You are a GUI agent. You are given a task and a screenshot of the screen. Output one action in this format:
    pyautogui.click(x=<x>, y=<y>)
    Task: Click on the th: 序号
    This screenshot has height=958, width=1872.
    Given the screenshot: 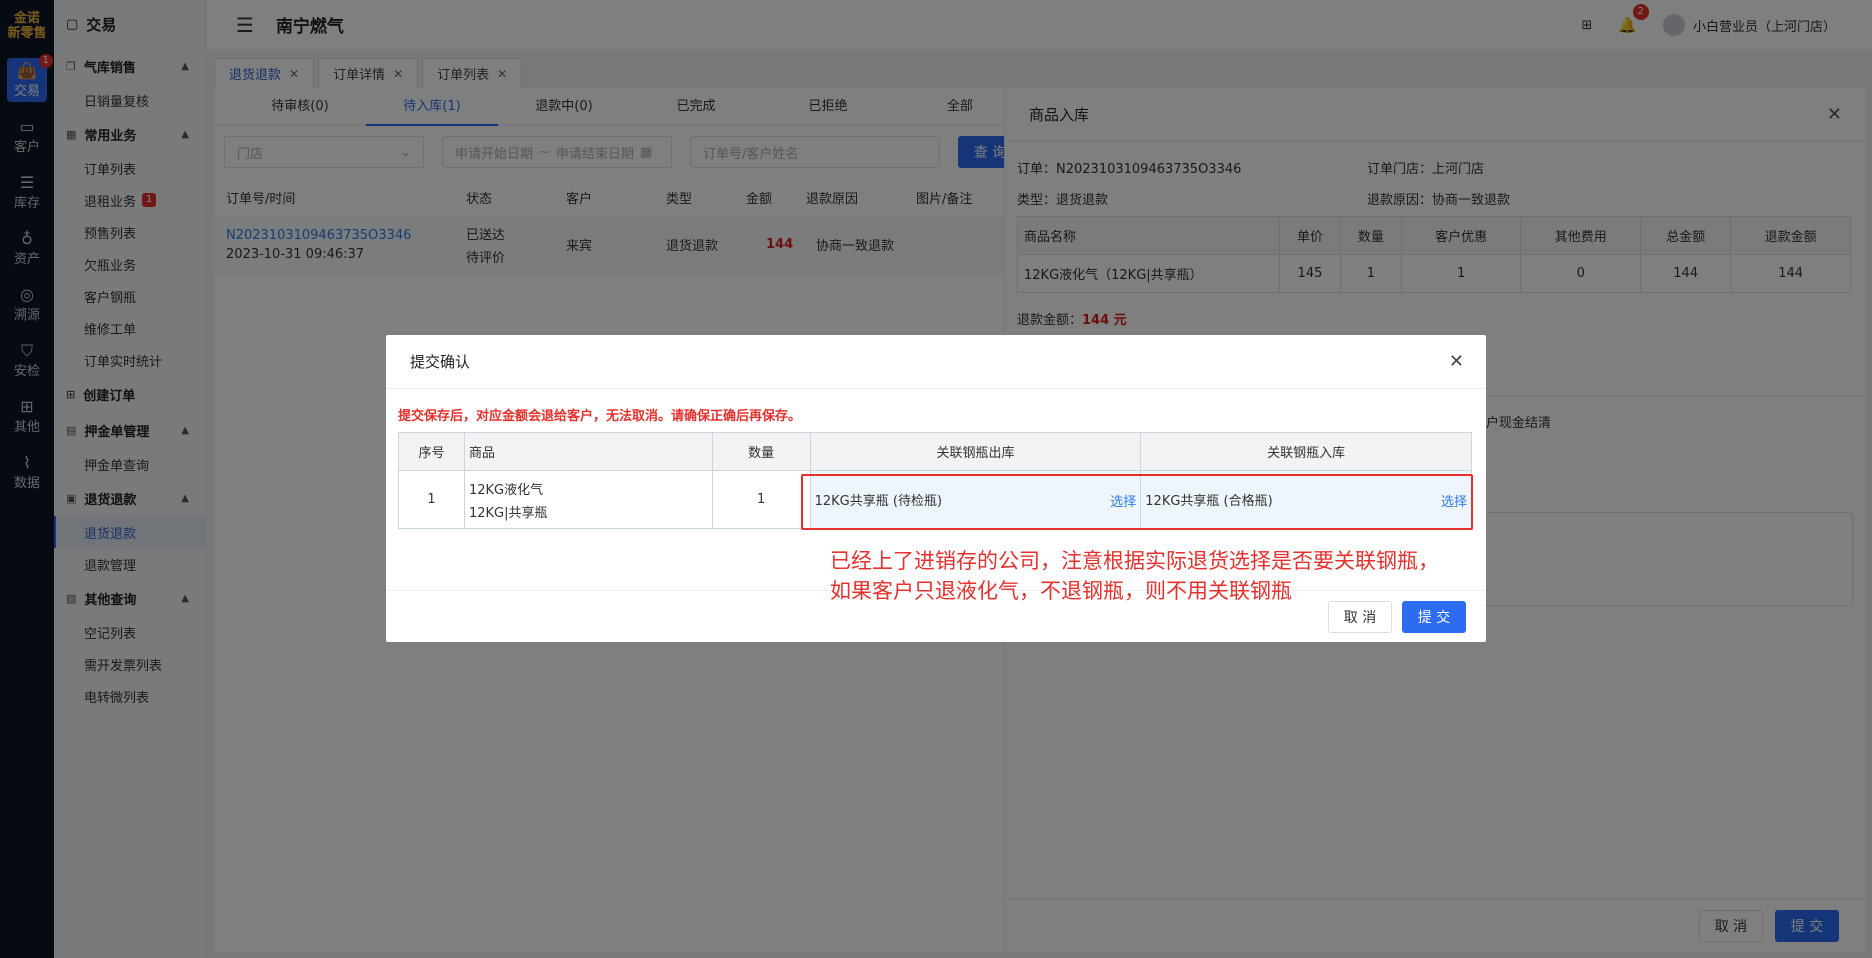 What is the action you would take?
    pyautogui.click(x=431, y=451)
    